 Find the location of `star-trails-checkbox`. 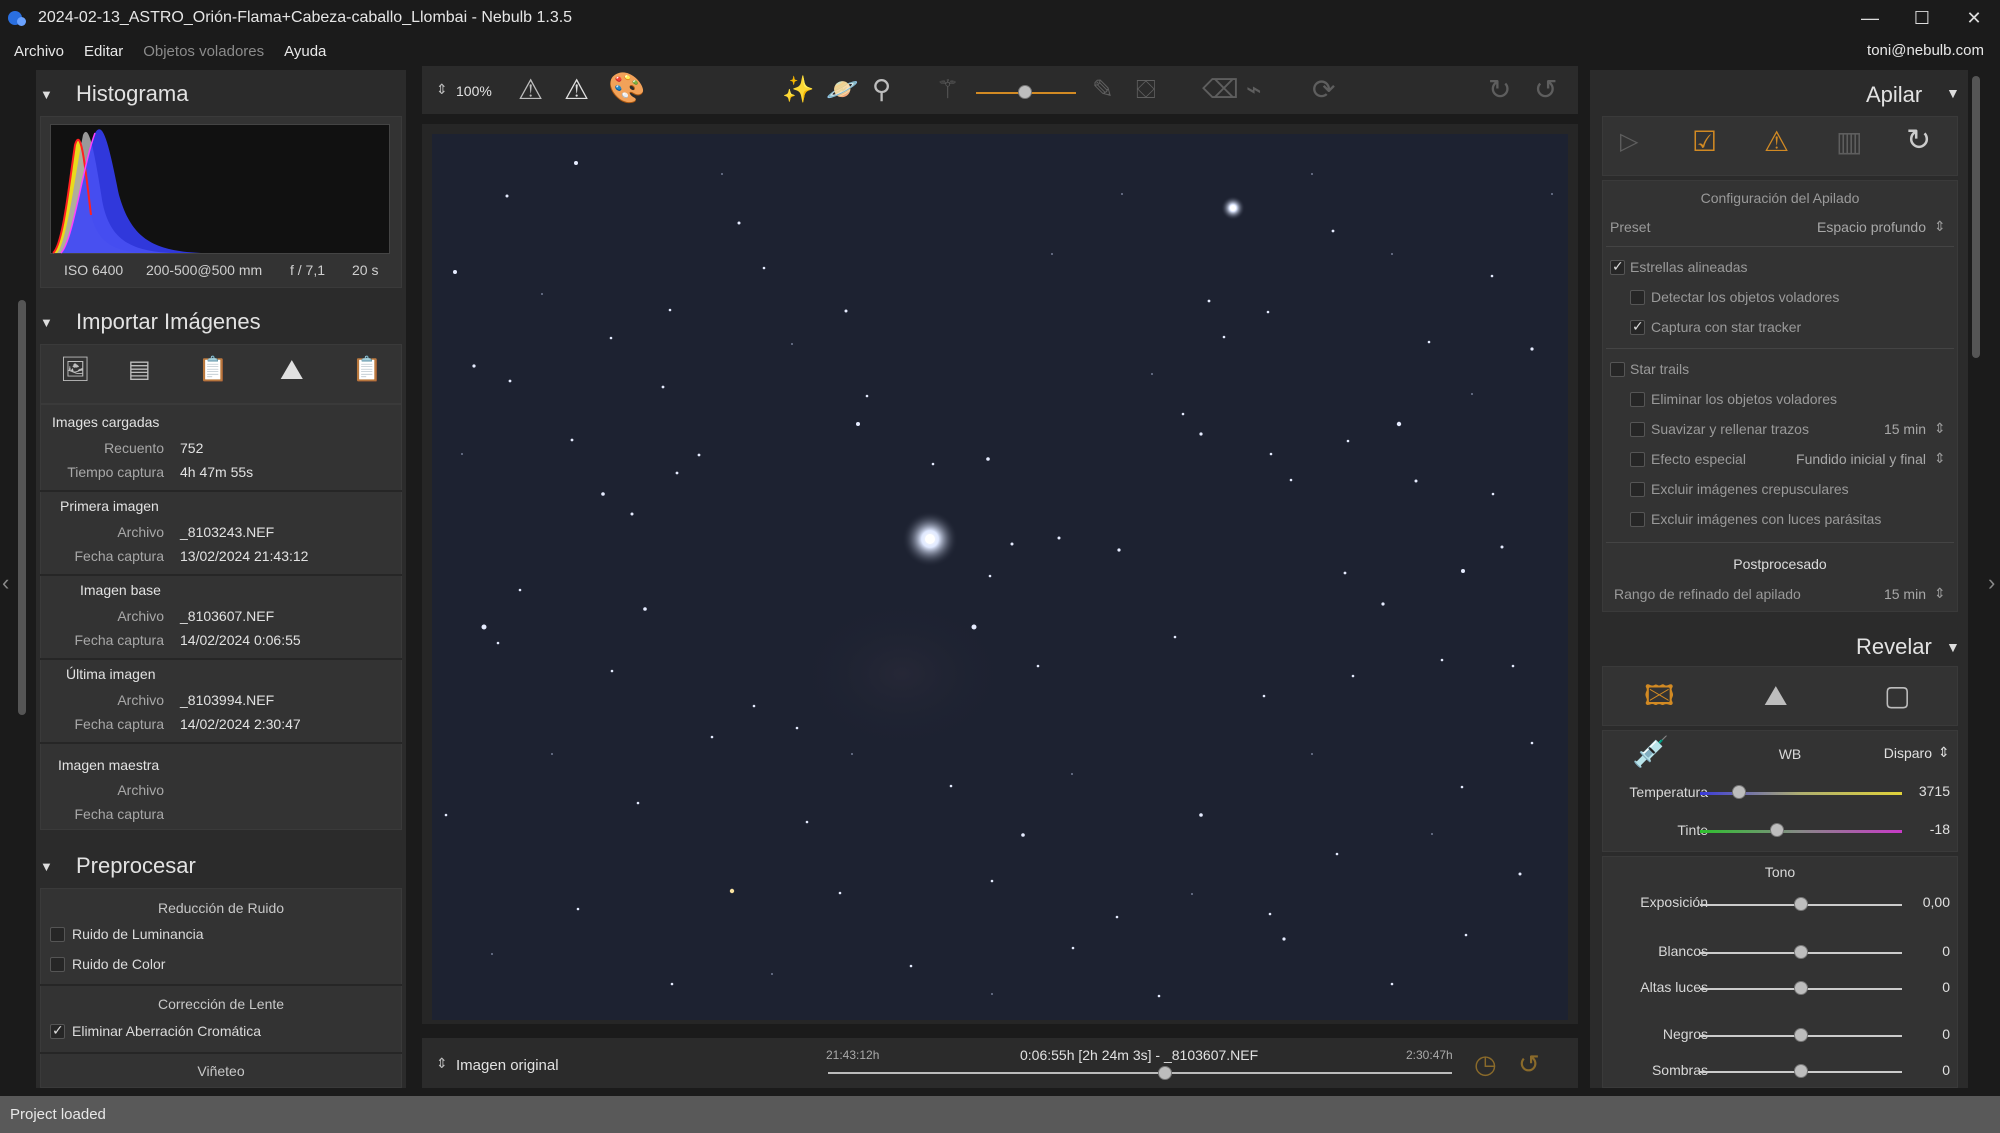

star-trails-checkbox is located at coordinates (1617, 369).